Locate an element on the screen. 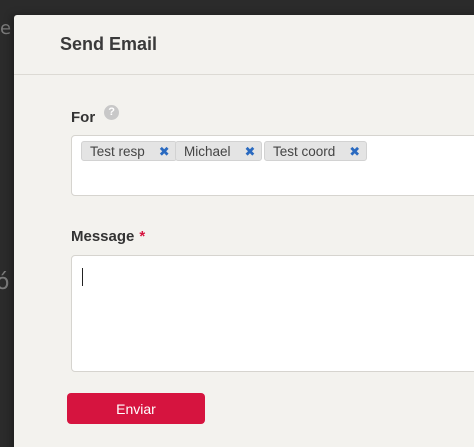 This screenshot has height=447, width=474. for-label: For ? is located at coordinates (95, 115).